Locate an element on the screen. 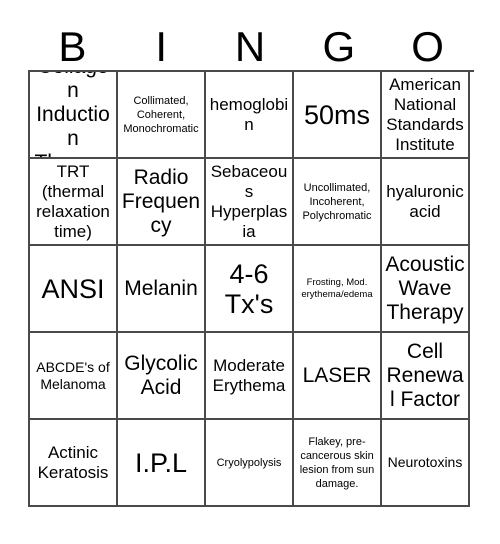 This screenshot has height=544, width=500. bingo-cell-label: Actinic Keratosis is located at coordinates (73, 462).